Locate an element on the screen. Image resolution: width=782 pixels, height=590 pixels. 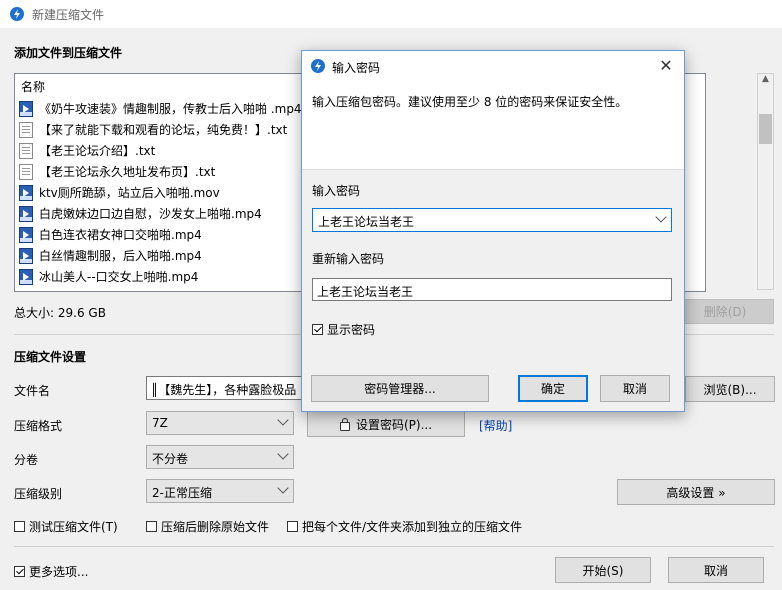
list-item: 【来了就能下载和观看的论坛，纯免费！】.txt is located at coordinates (153, 129).